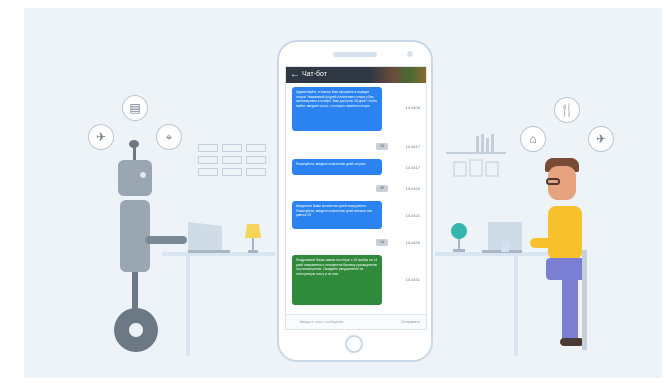  Describe the element at coordinates (412, 215) in the screenshot. I see `message-time: 10:4421` at that location.